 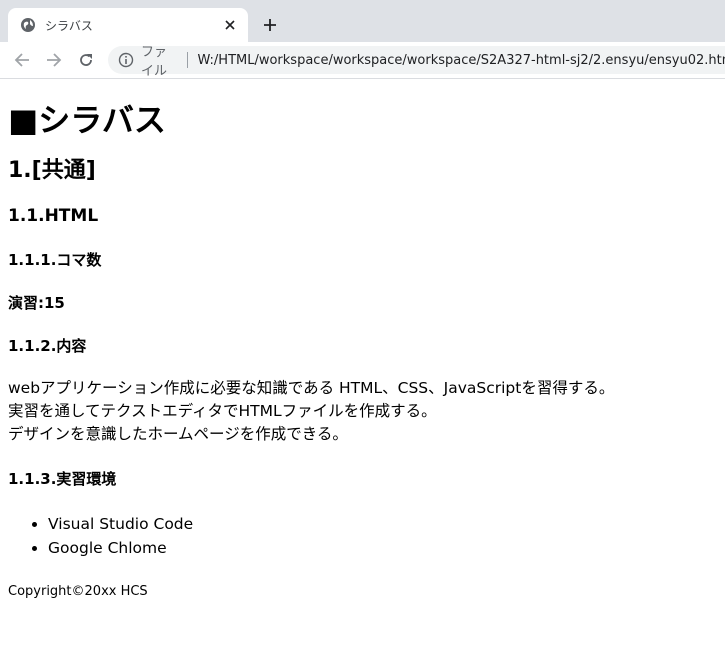 I want to click on koma-value: 演習:15, so click(x=36, y=303).